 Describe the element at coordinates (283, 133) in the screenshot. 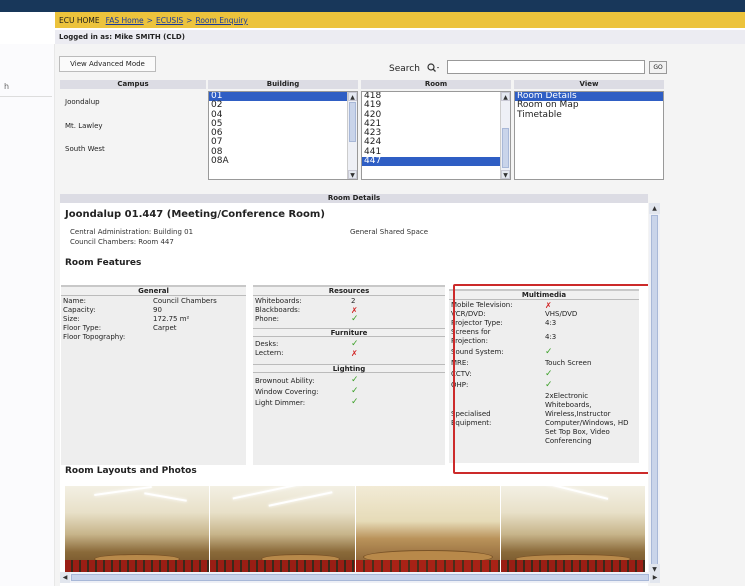

I see `building-option: 06` at that location.